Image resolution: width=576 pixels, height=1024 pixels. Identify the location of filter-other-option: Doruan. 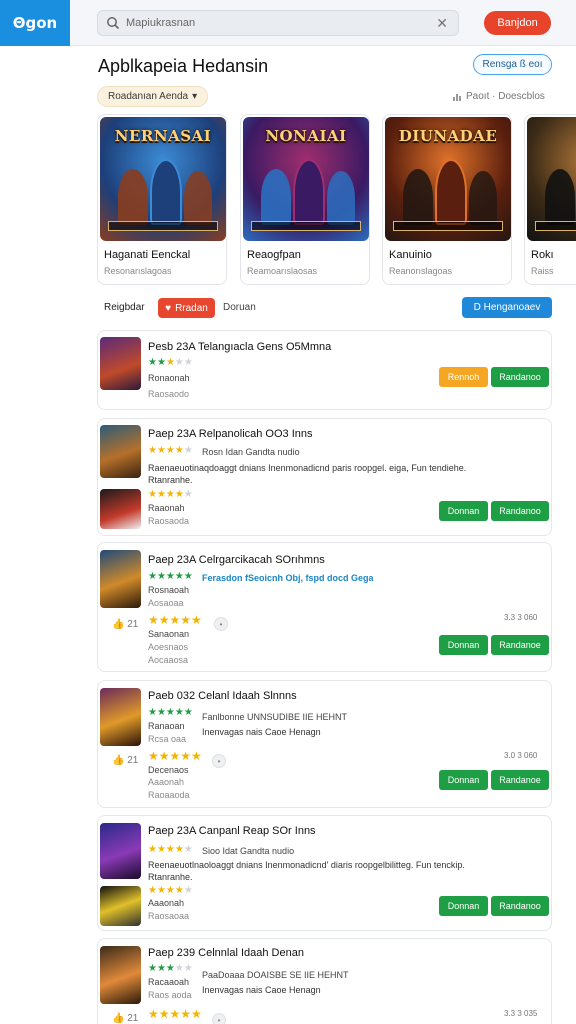
(239, 307).